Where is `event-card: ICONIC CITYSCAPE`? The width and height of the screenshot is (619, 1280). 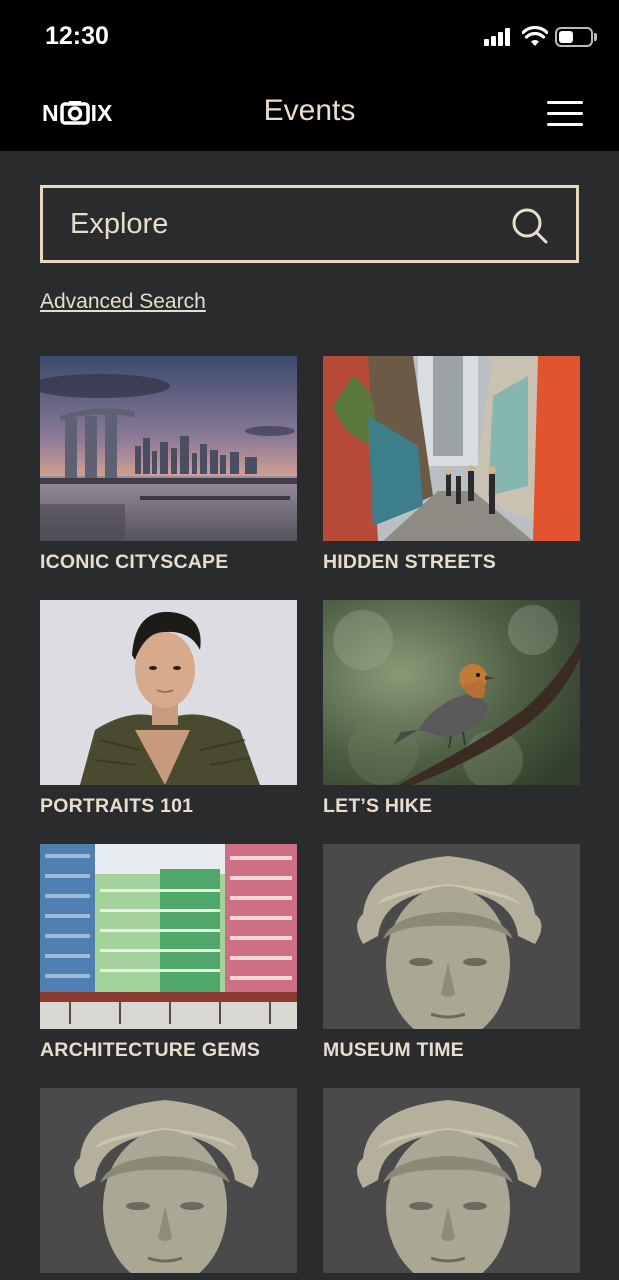 event-card: ICONIC CITYSCAPE is located at coordinates (168, 471).